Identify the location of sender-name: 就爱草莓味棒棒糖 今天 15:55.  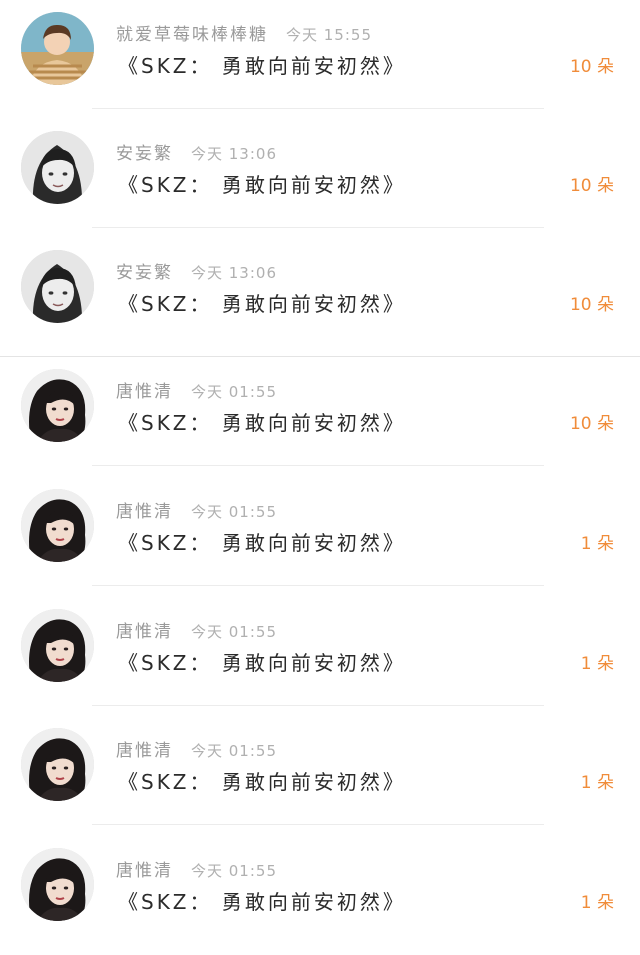
(244, 32).